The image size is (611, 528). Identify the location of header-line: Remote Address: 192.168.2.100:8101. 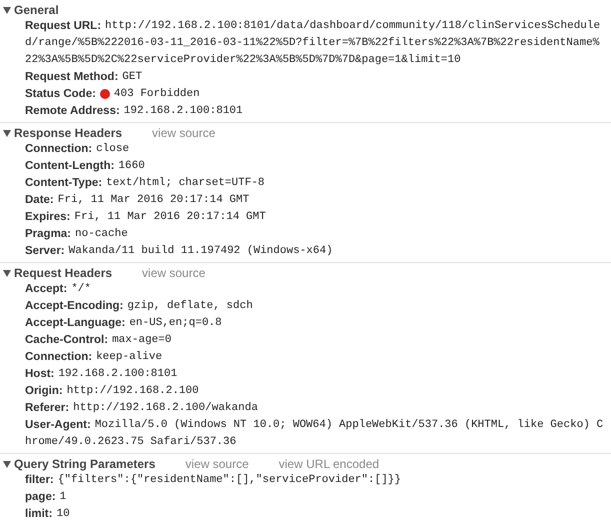
(134, 111).